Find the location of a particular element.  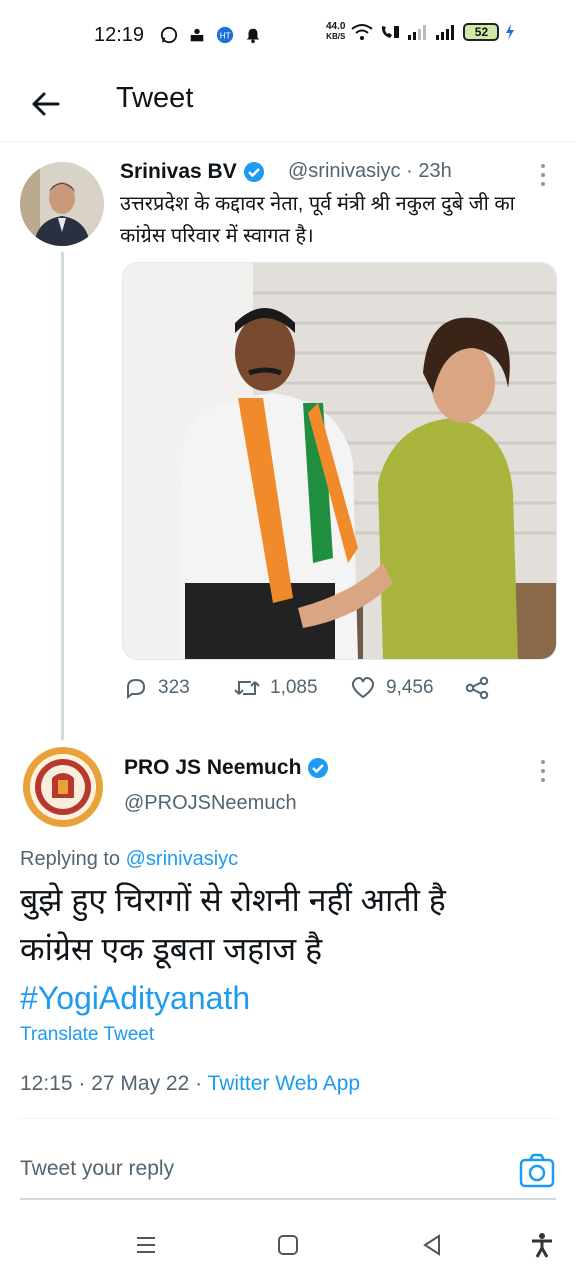

whatsapp-icon is located at coordinates (169, 35).